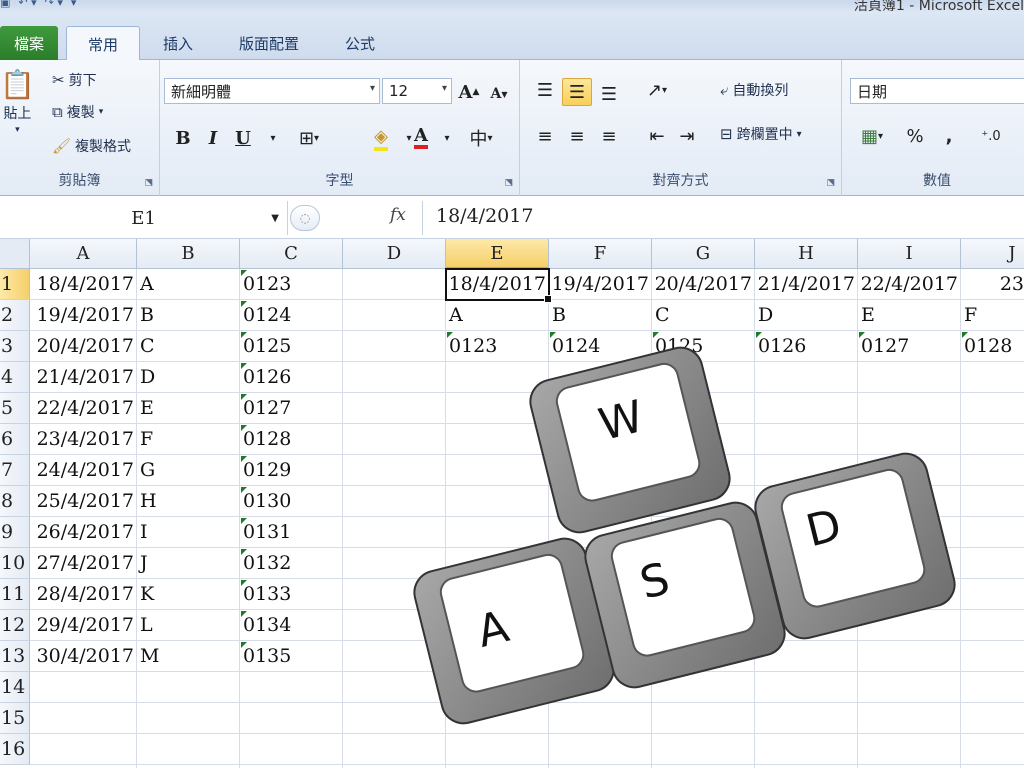 This screenshot has width=1024, height=768. What do you see at coordinates (360, 43) in the screenshot?
I see `tab-formulas: 公式` at bounding box center [360, 43].